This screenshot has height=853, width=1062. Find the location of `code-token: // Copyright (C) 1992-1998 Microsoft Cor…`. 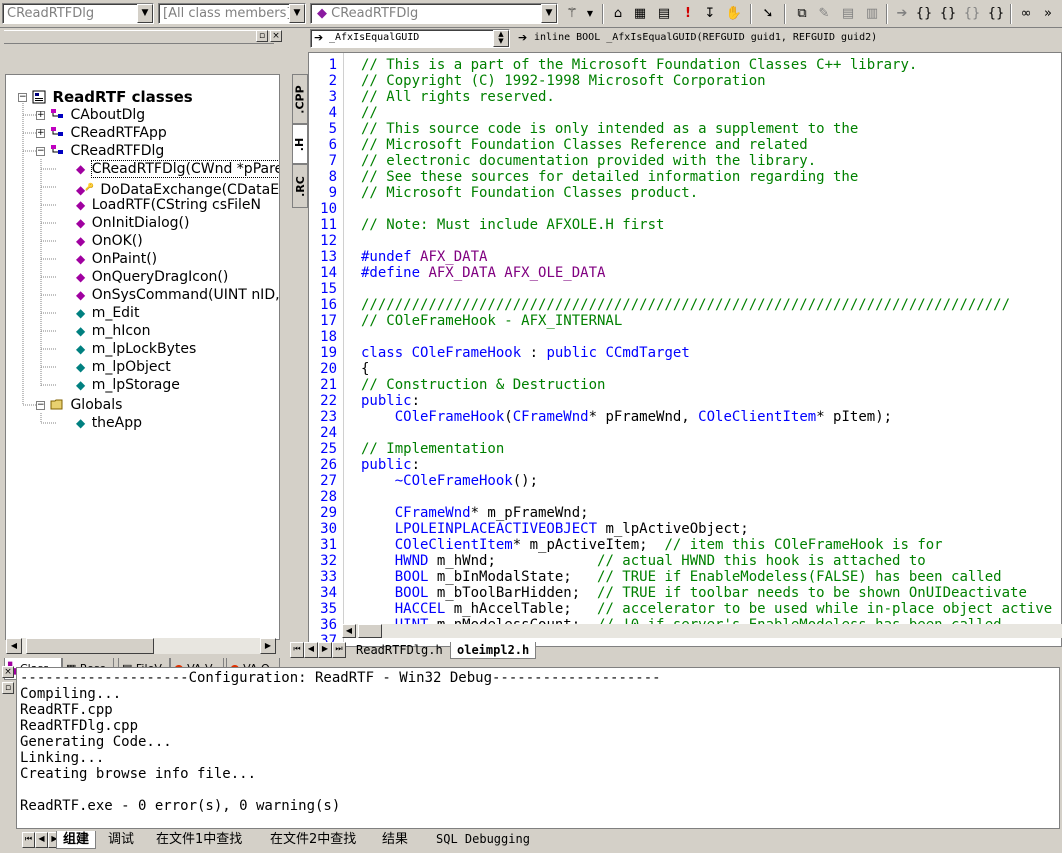

code-token: // Copyright (C) 1992-1998 Microsoft Cor… is located at coordinates (563, 81).